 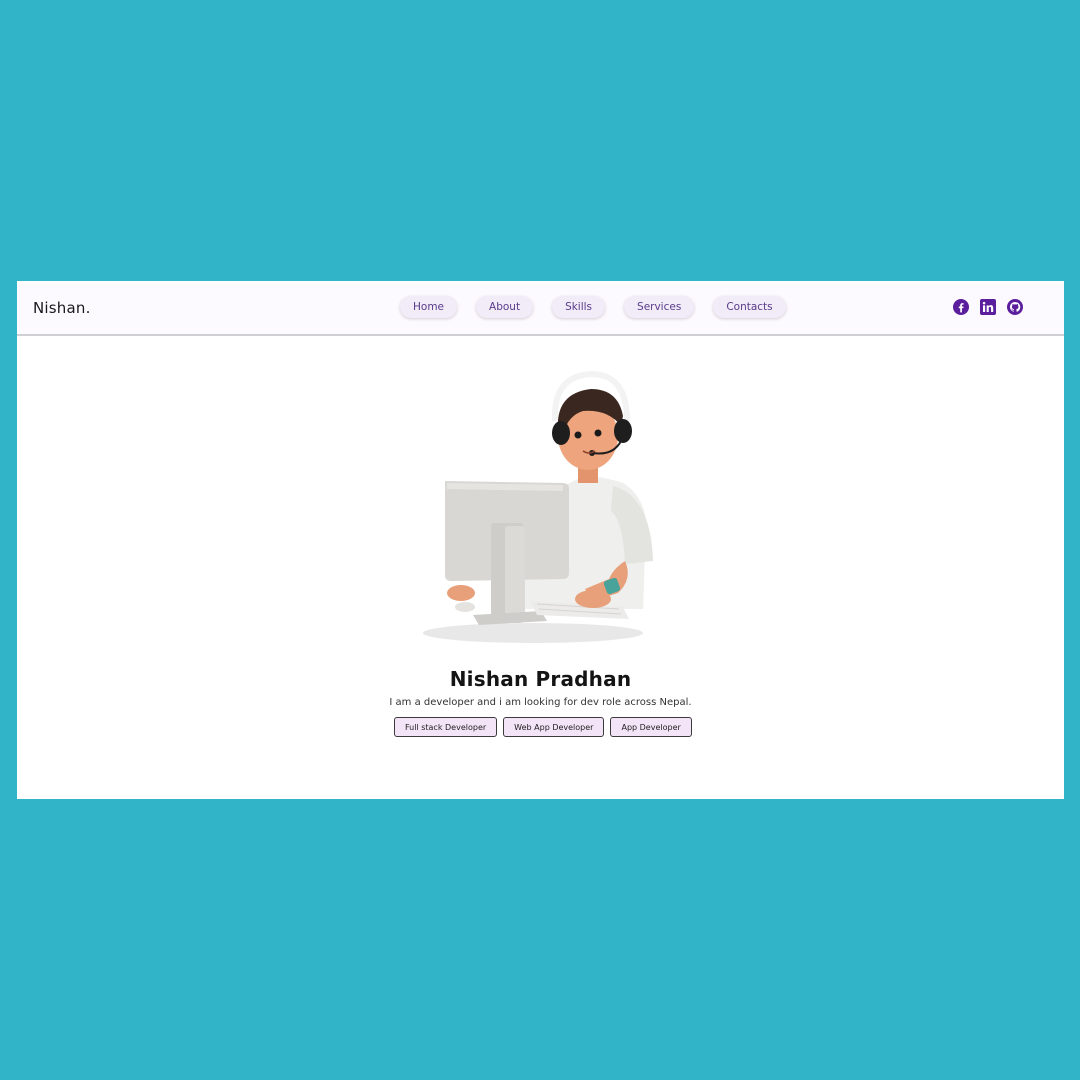 I want to click on facebook-icon, so click(x=961, y=307).